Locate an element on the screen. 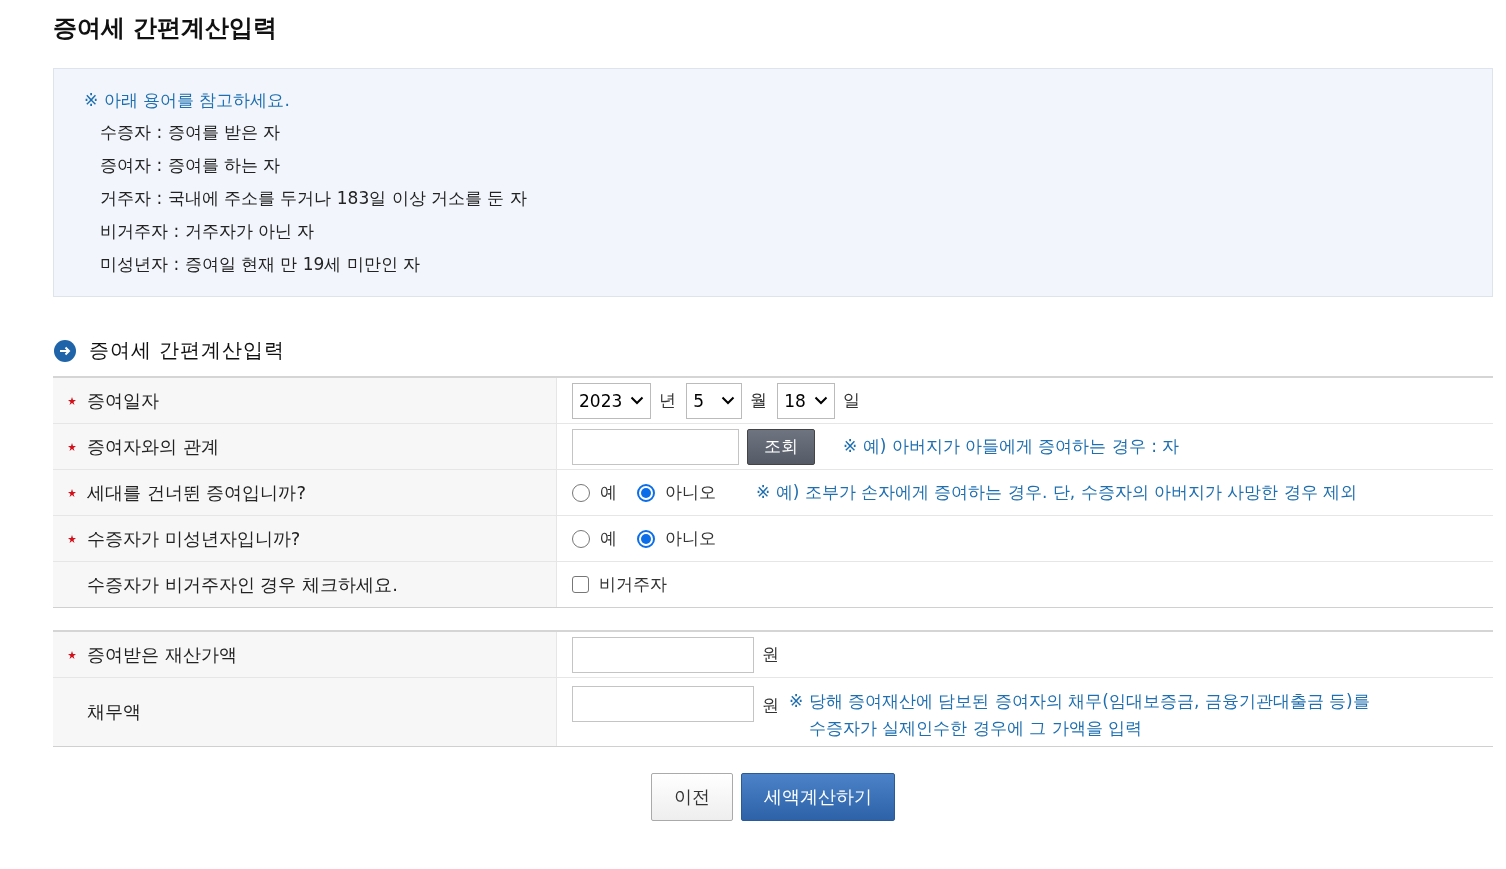  dropdown: 18 is located at coordinates (806, 400).